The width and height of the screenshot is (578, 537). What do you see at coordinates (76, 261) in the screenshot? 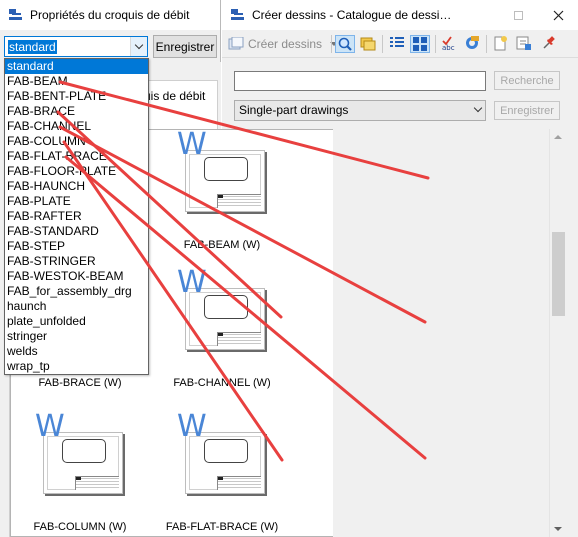
I see `dropdown-option: FAB-STRINGER` at bounding box center [76, 261].